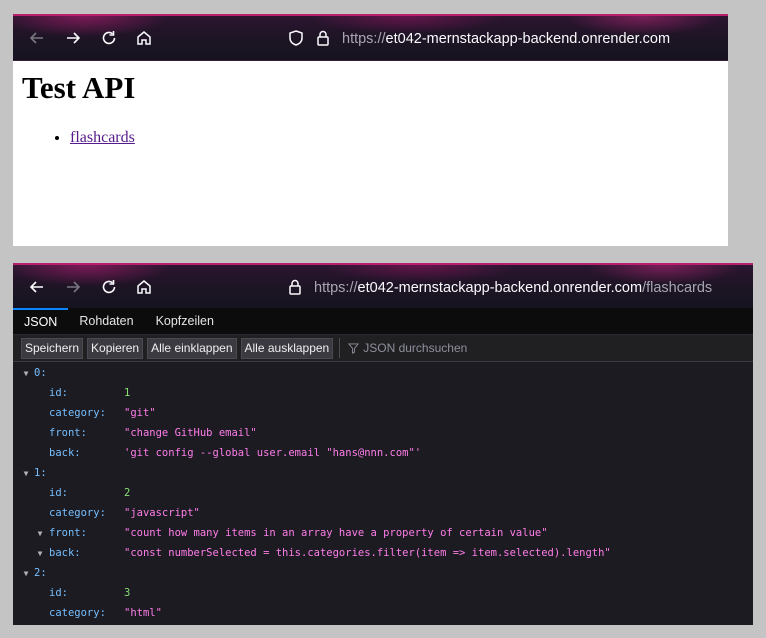  Describe the element at coordinates (102, 137) in the screenshot. I see `flashcards-link: flashcards` at that location.